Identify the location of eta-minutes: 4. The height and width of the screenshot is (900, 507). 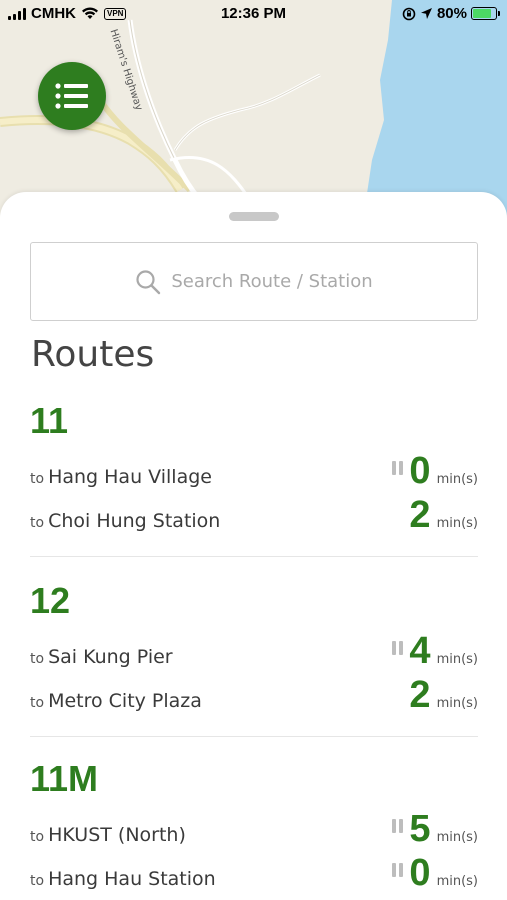
(420, 651).